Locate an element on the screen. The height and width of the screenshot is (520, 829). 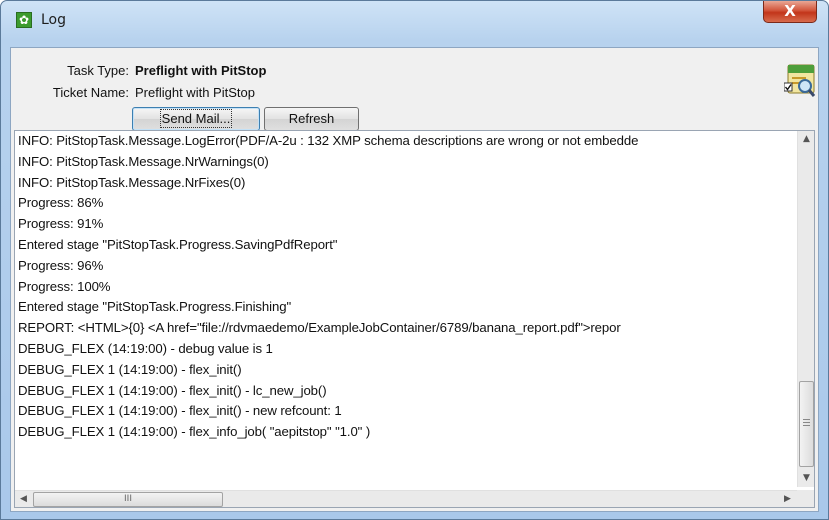
ticket-name-label: Ticket Name: is located at coordinates (90, 92).